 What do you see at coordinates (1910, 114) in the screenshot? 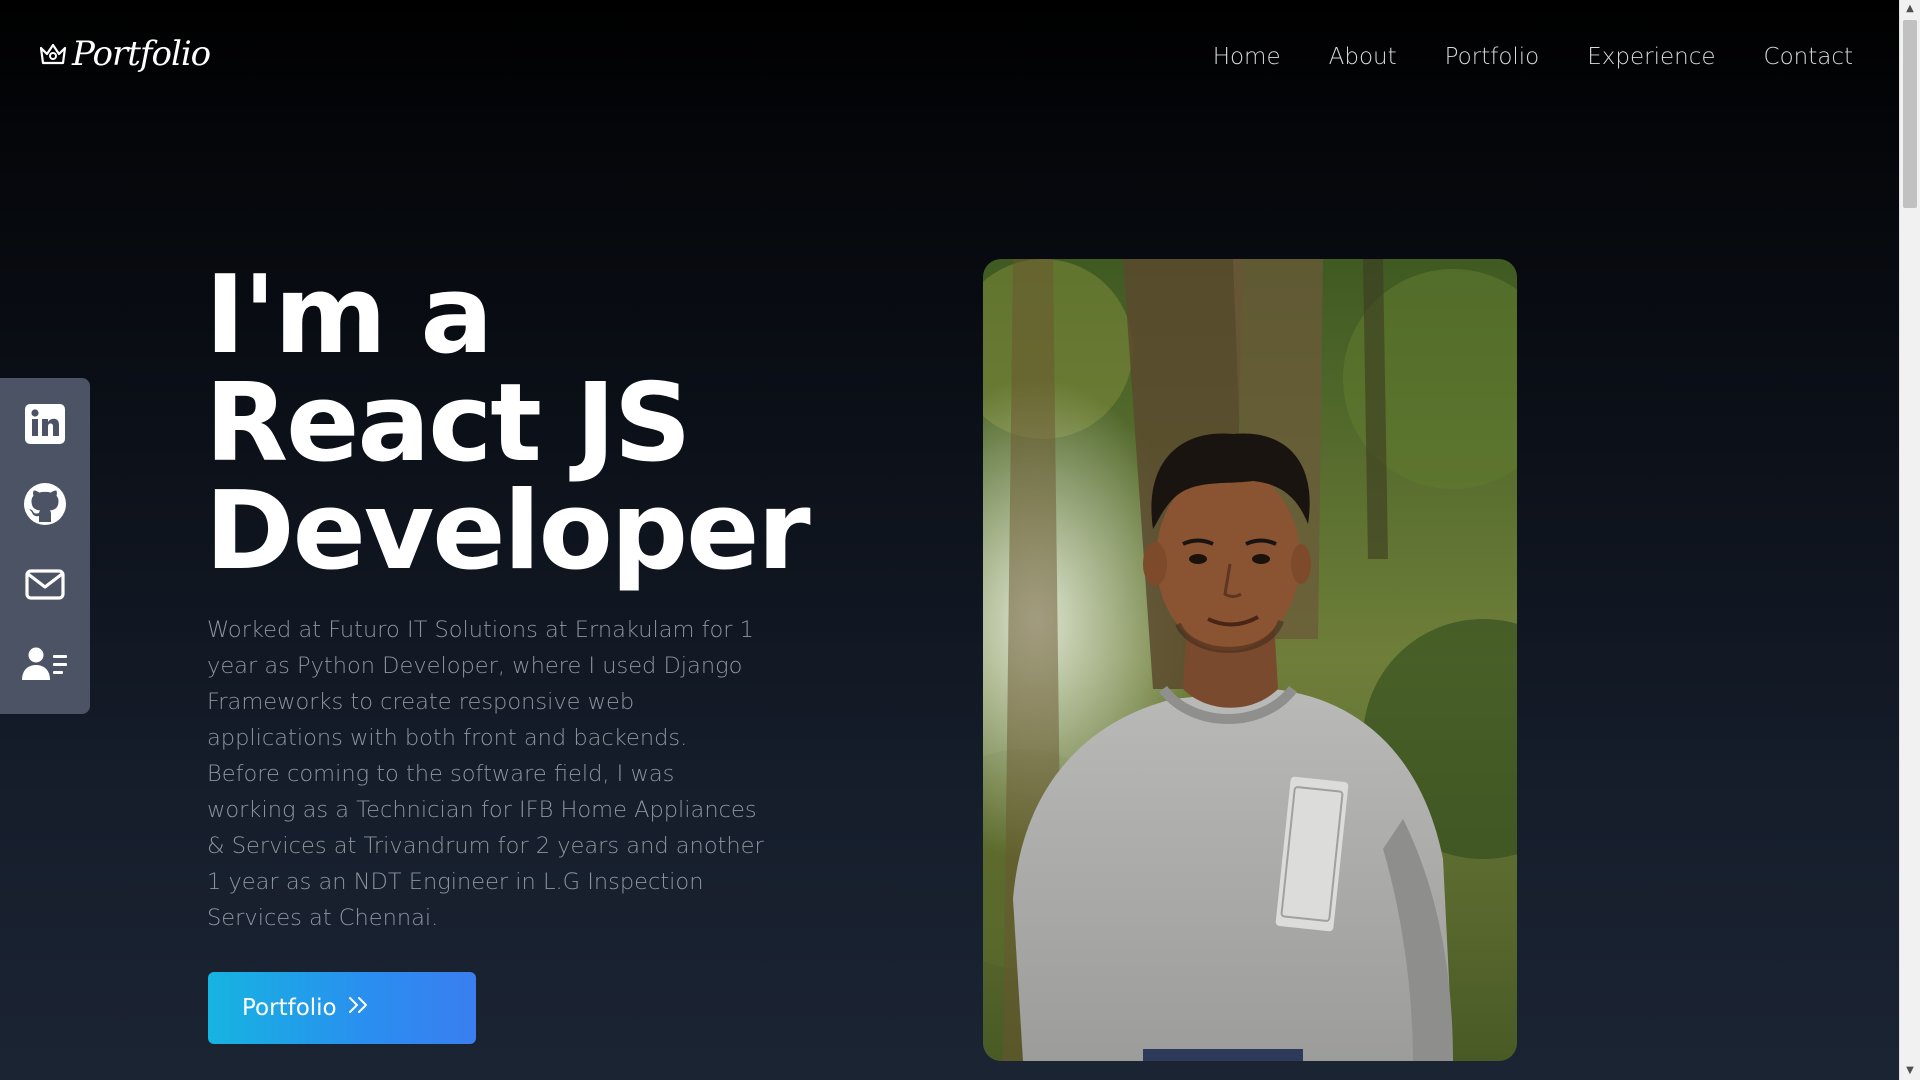
I see `scrollbar-thumb` at bounding box center [1910, 114].